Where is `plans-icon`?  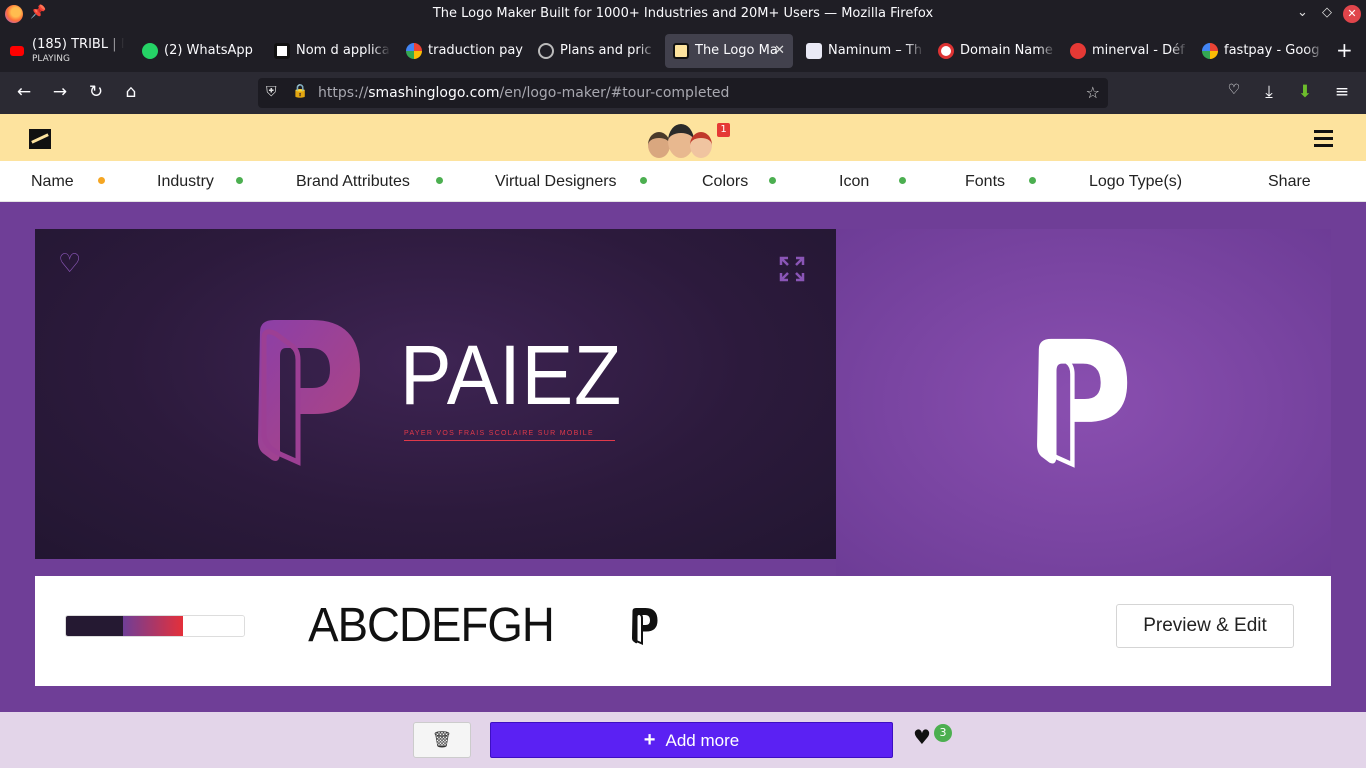 plans-icon is located at coordinates (546, 51).